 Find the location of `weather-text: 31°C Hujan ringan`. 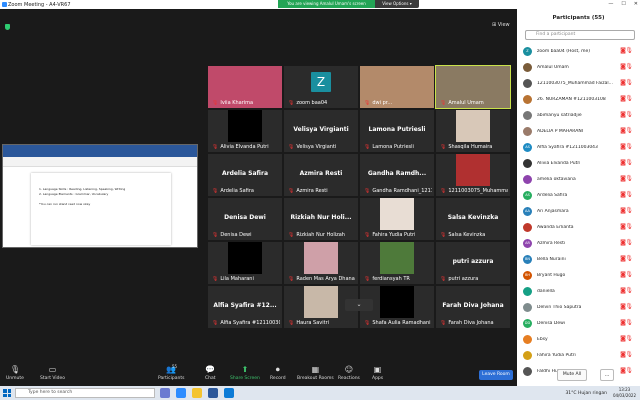

weather-text: 31°C Hujan ringan is located at coordinates (586, 393).